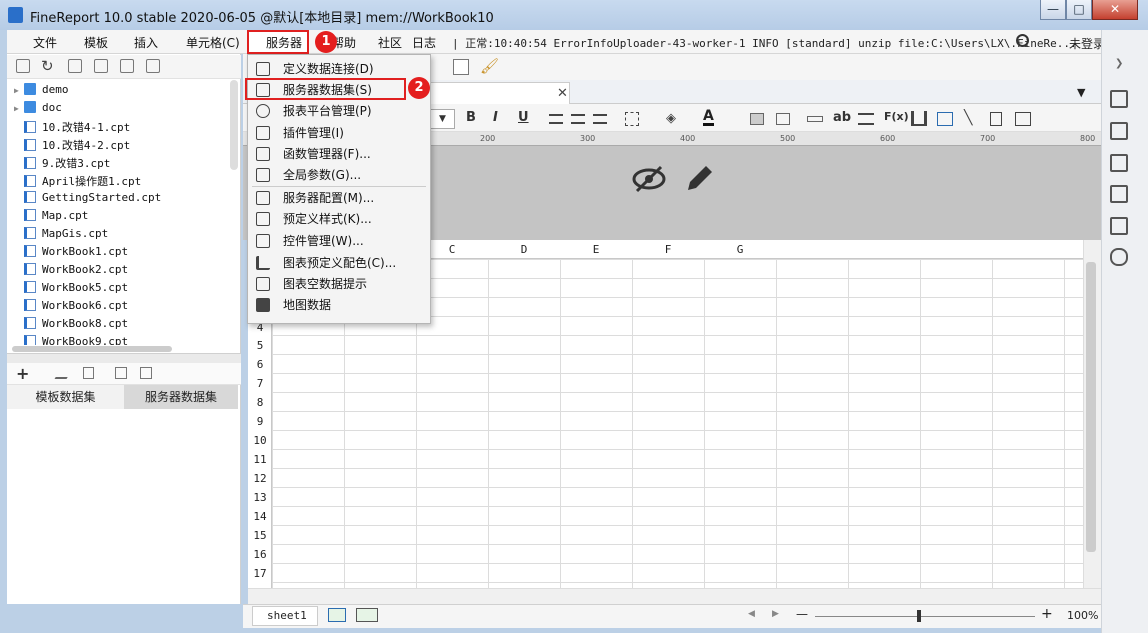 The height and width of the screenshot is (633, 1148). What do you see at coordinates (1087, 43) in the screenshot?
I see `login-link: 未登录` at bounding box center [1087, 43].